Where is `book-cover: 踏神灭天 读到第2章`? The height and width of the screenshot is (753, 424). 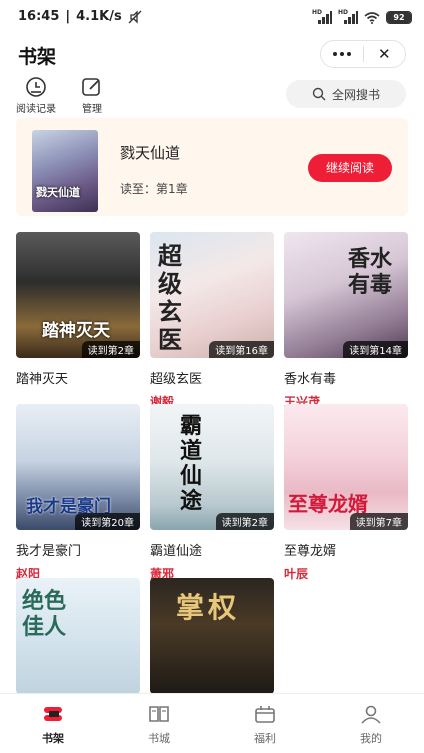
book-cover: 踏神灭天 读到第2章 is located at coordinates (78, 295).